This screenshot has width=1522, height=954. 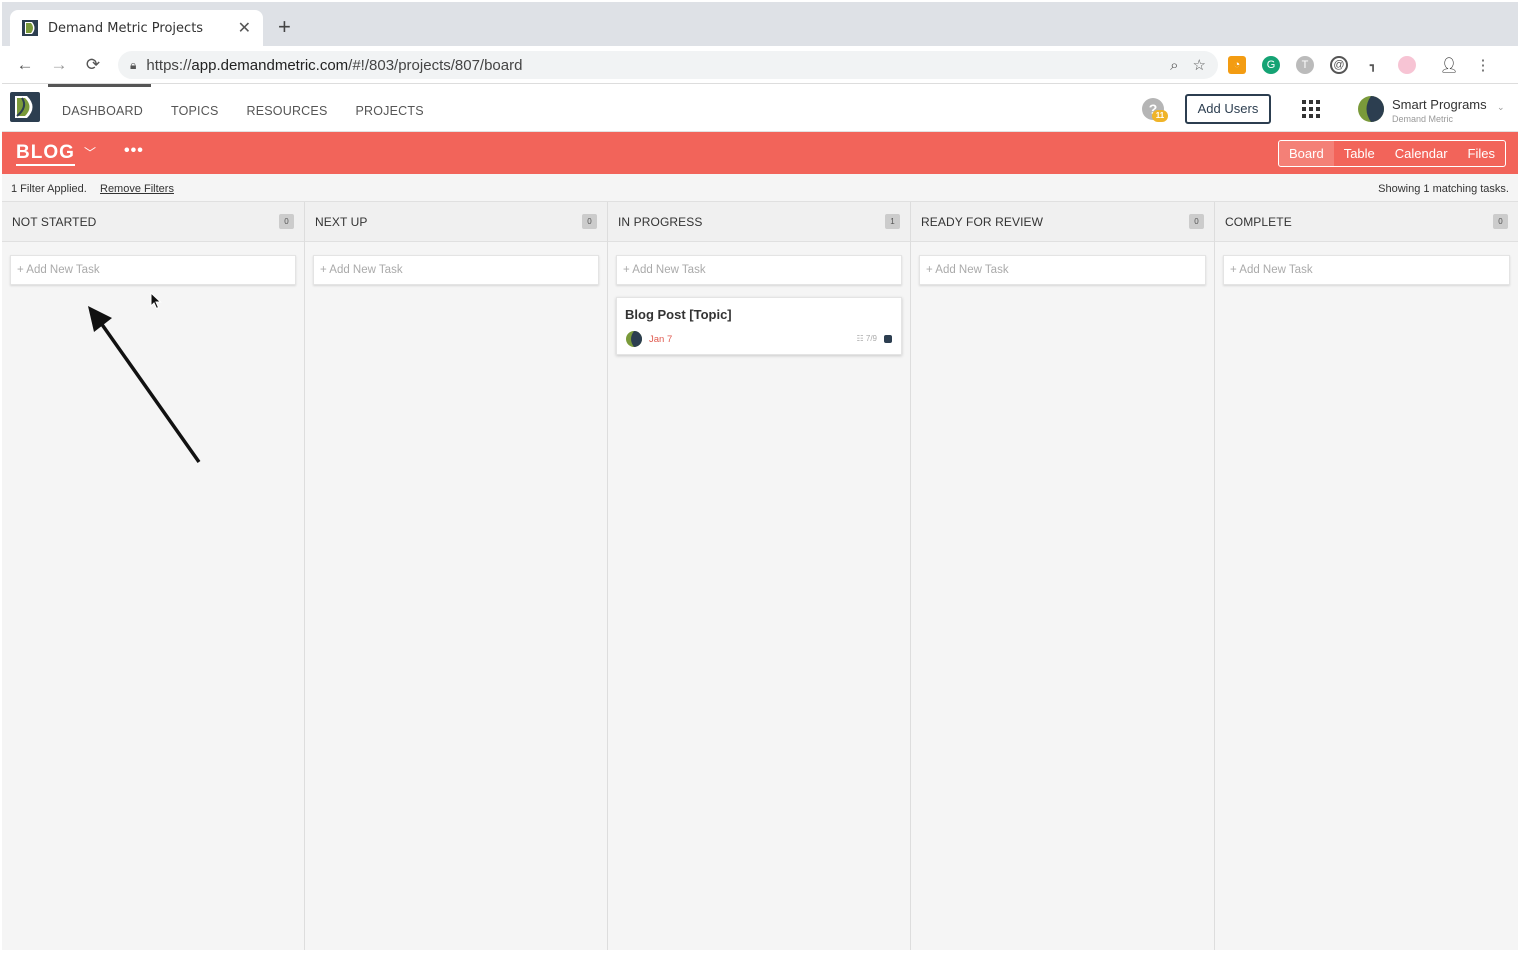 I want to click on reload-icon: ⟳, so click(x=93, y=65).